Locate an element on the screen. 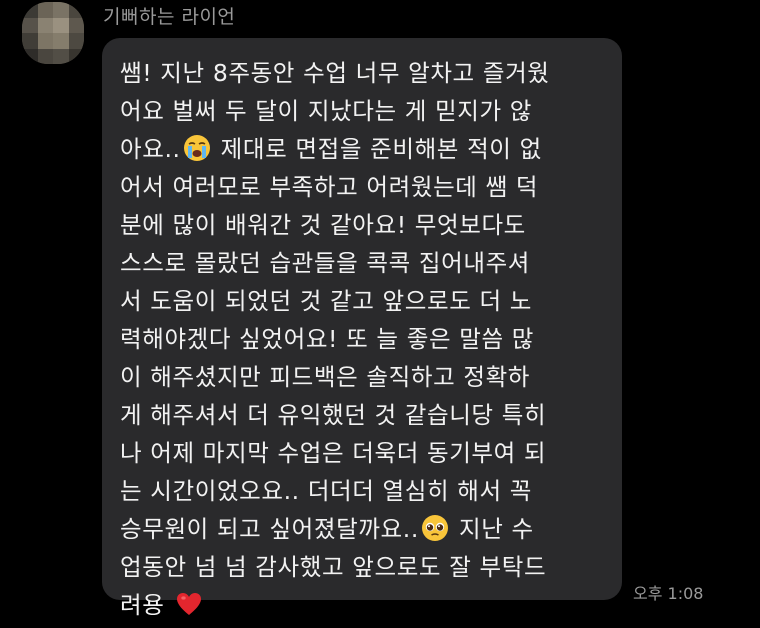  message-line-text: 려용 is located at coordinates (146, 605).